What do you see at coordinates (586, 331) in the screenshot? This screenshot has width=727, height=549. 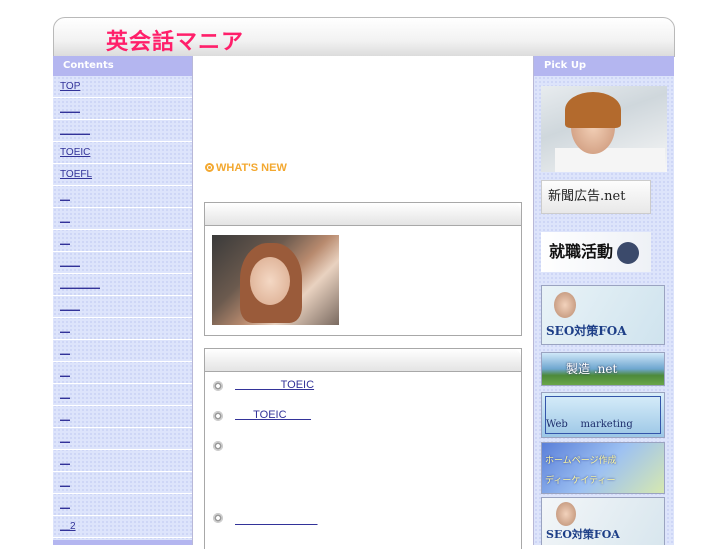 I see `seo-label: SEO対策FOA` at bounding box center [586, 331].